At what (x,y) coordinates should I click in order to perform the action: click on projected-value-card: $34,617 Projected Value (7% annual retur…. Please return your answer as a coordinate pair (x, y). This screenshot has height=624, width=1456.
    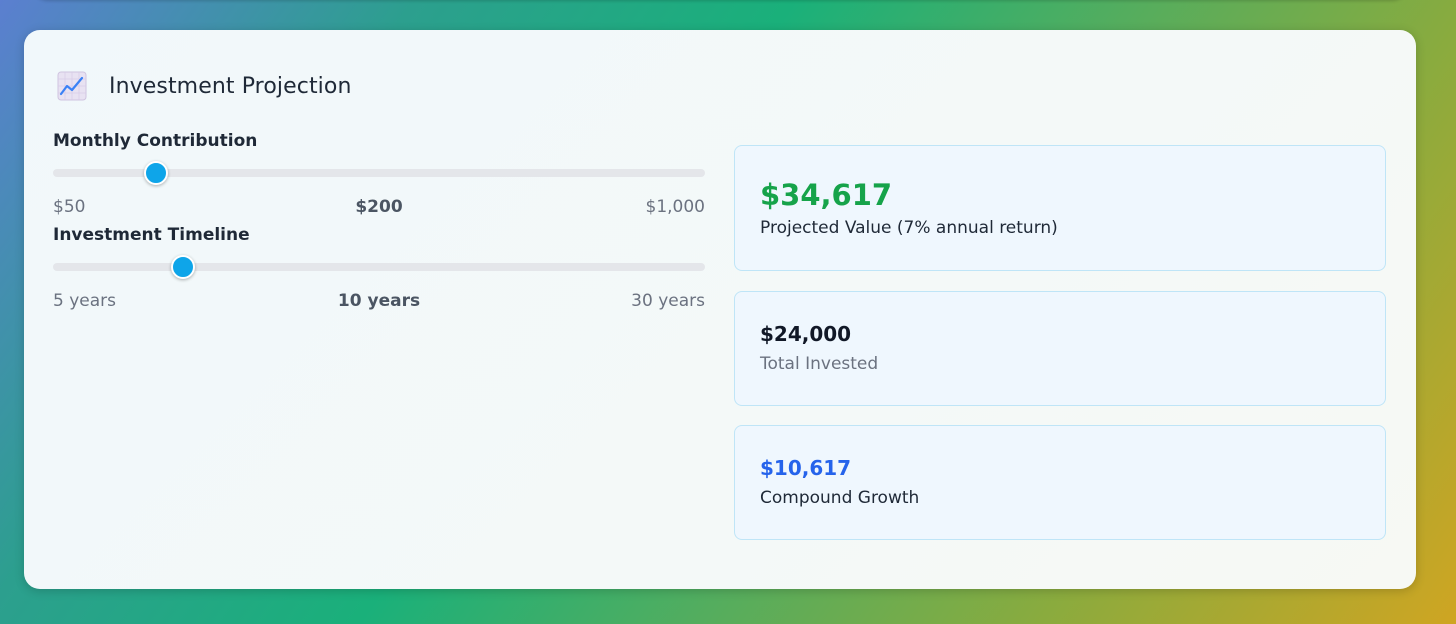
    Looking at the image, I should click on (1060, 208).